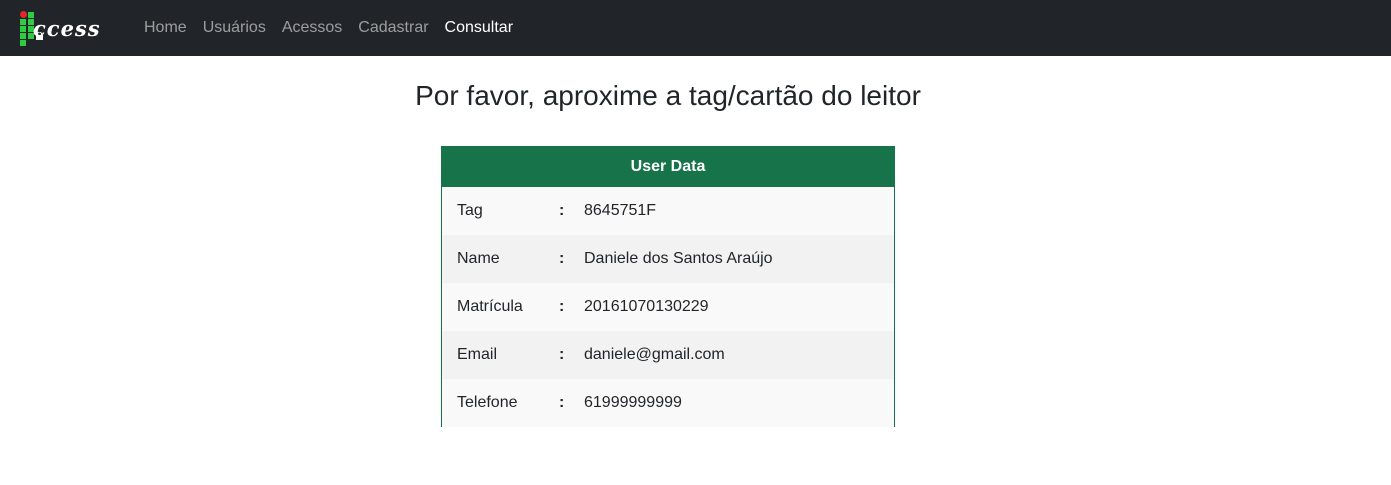 This screenshot has height=485, width=1391. What do you see at coordinates (487, 402) in the screenshot?
I see `row-label: Telefone` at bounding box center [487, 402].